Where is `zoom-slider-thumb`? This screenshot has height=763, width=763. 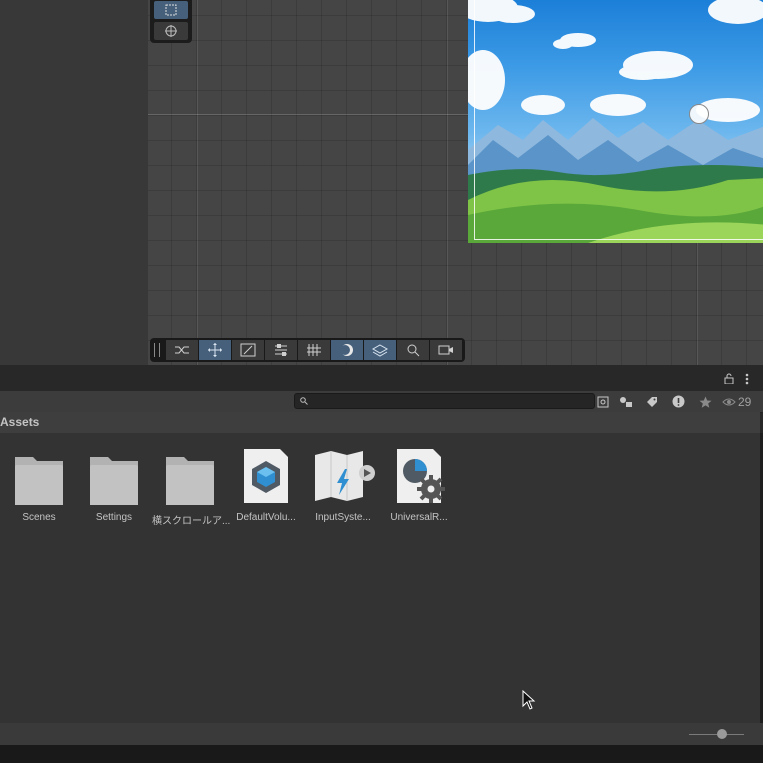
zoom-slider-thumb is located at coordinates (722, 734).